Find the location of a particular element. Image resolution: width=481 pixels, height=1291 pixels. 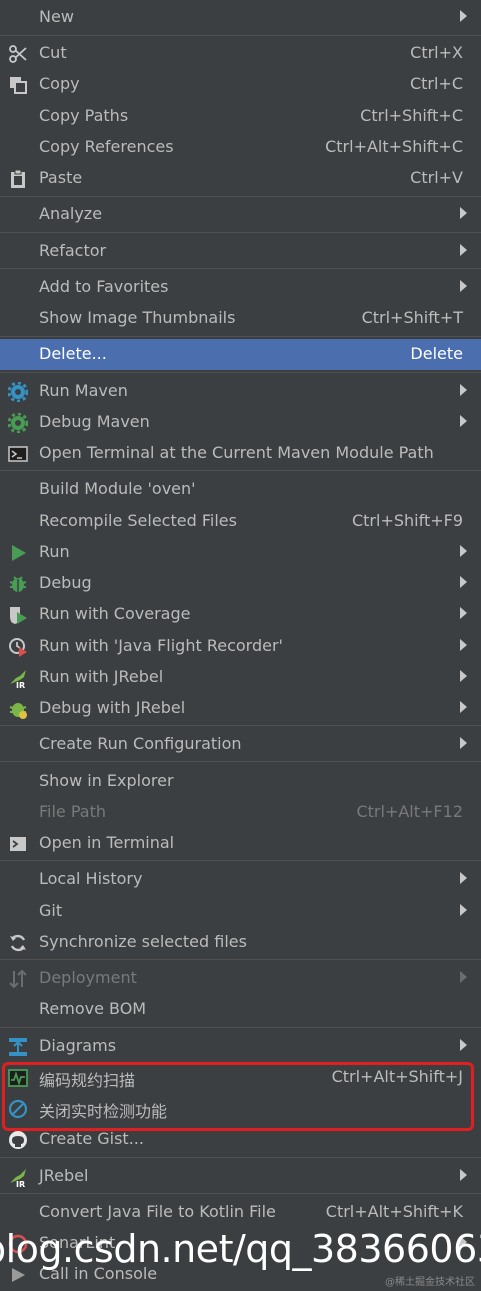

menu-item-label: Debug Maven is located at coordinates (94, 421).